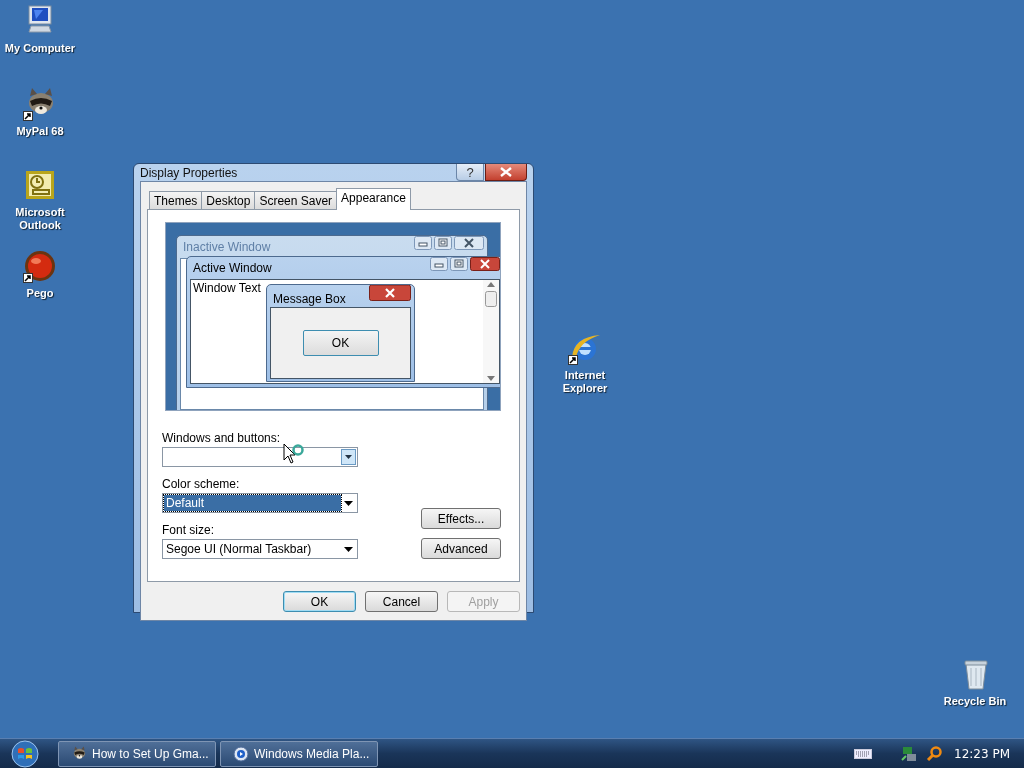 The image size is (1024, 768). What do you see at coordinates (222, 438) in the screenshot?
I see `field-label: Windows and buttons:` at bounding box center [222, 438].